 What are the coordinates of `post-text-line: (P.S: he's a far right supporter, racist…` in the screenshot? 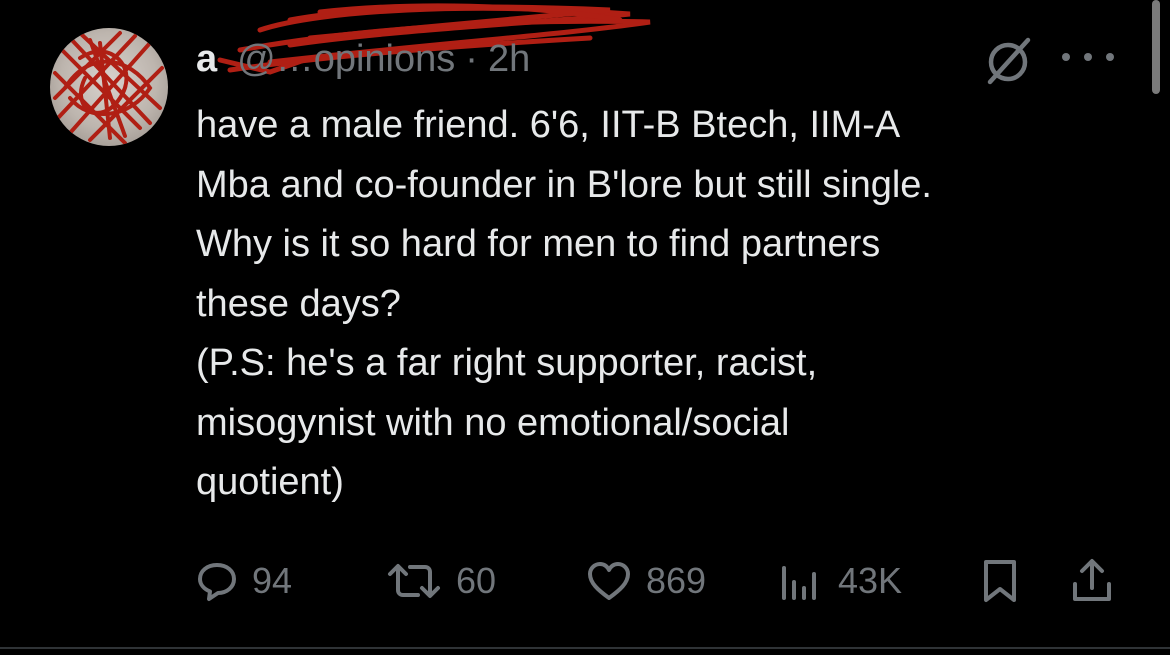 It's located at (507, 363).